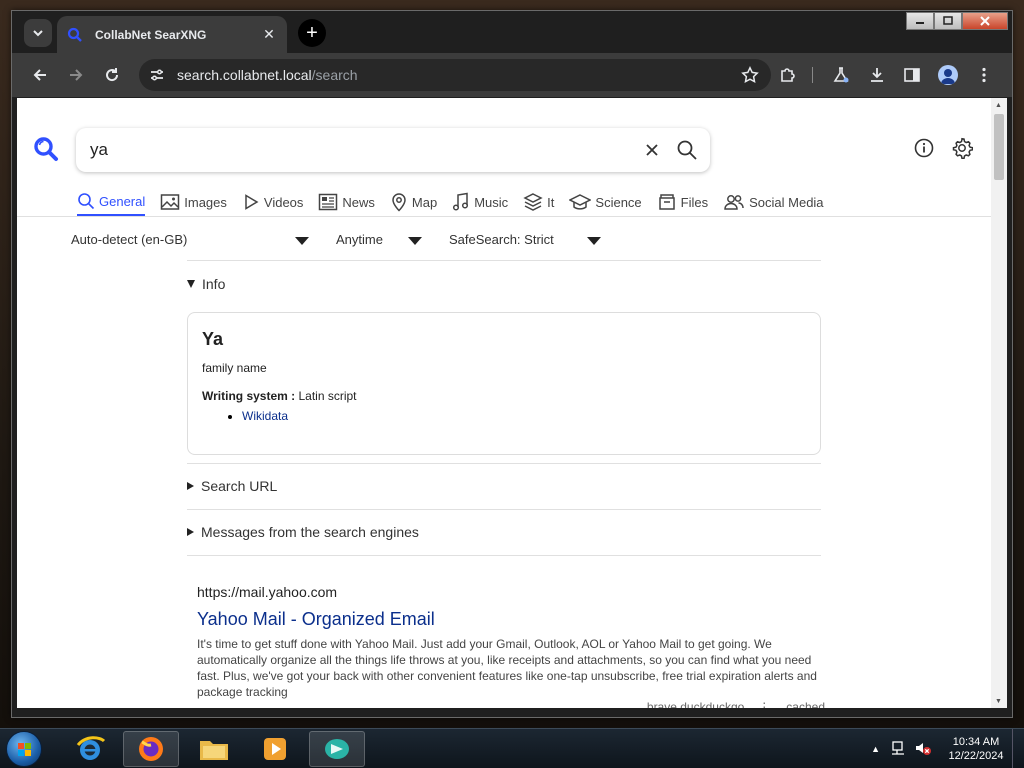 The height and width of the screenshot is (768, 1024). I want to click on action-center-icon, so click(898, 749).